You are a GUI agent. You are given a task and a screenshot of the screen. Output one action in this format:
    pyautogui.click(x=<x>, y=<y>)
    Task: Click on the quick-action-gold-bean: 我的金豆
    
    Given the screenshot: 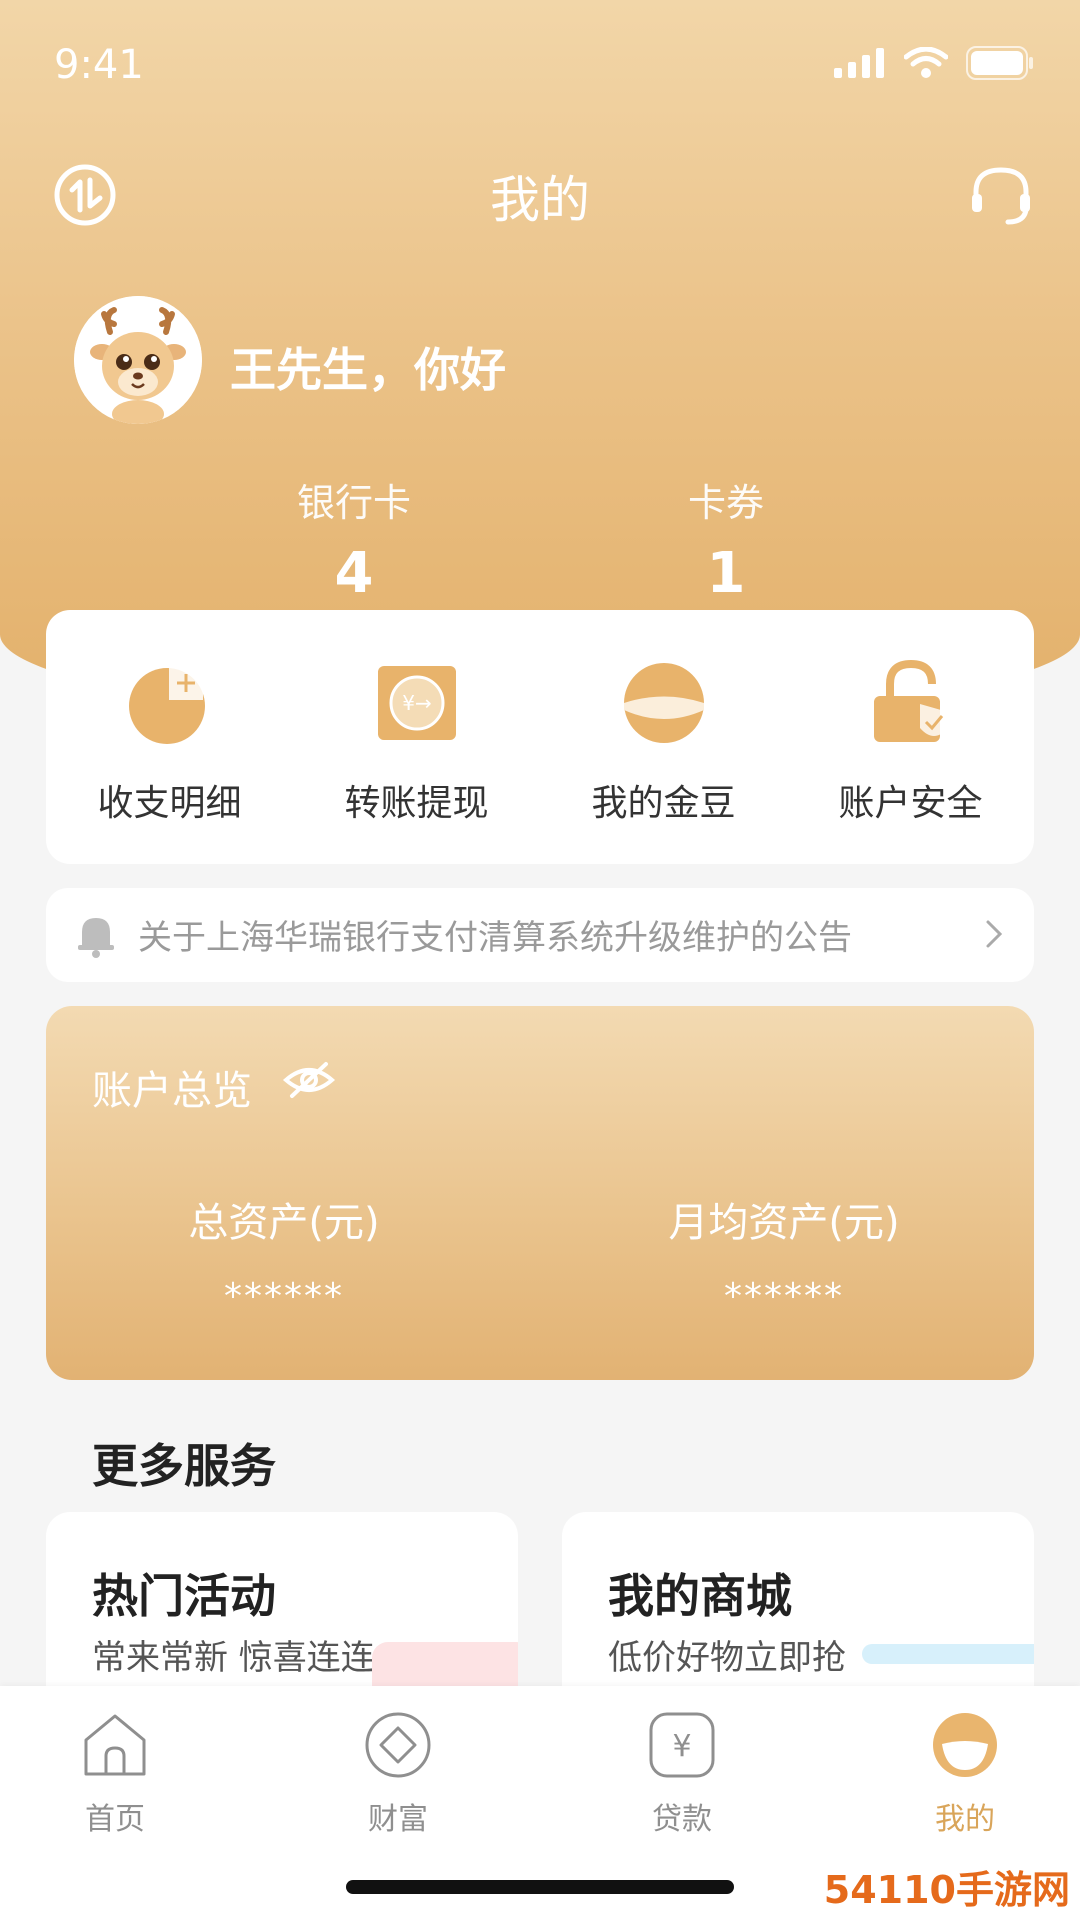 What is the action you would take?
    pyautogui.click(x=663, y=737)
    